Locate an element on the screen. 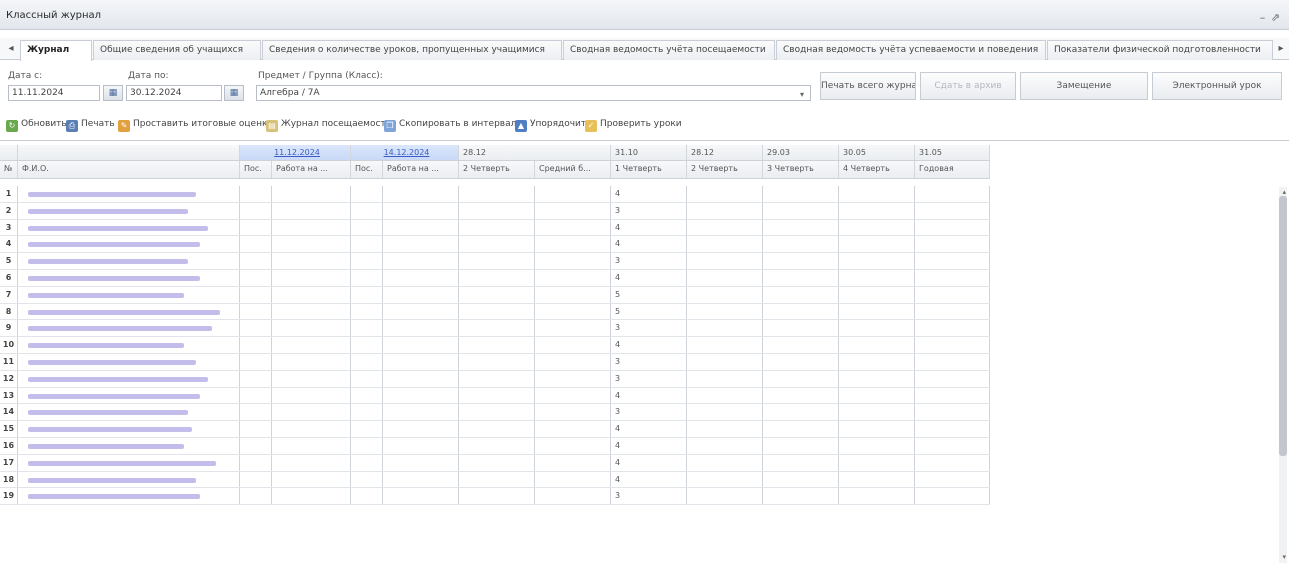  table-row: 11 3 is located at coordinates (495, 362).